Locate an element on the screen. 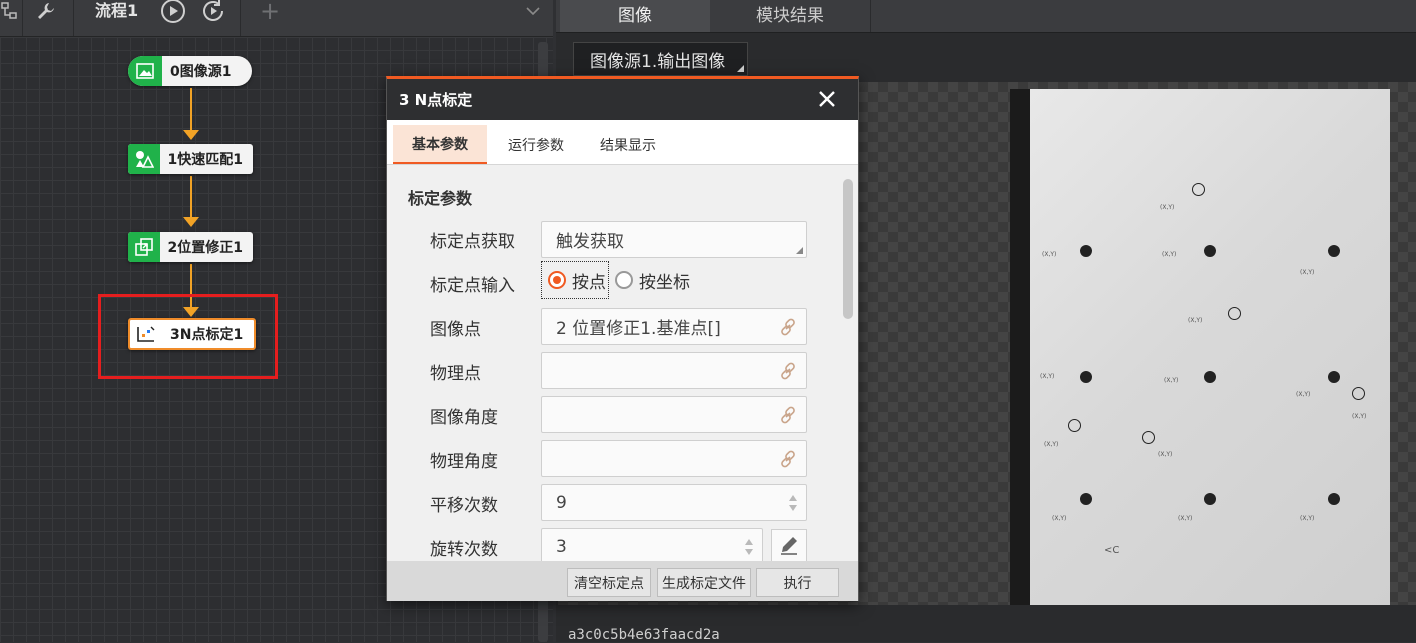  add-flow-button: + is located at coordinates (270, 12).